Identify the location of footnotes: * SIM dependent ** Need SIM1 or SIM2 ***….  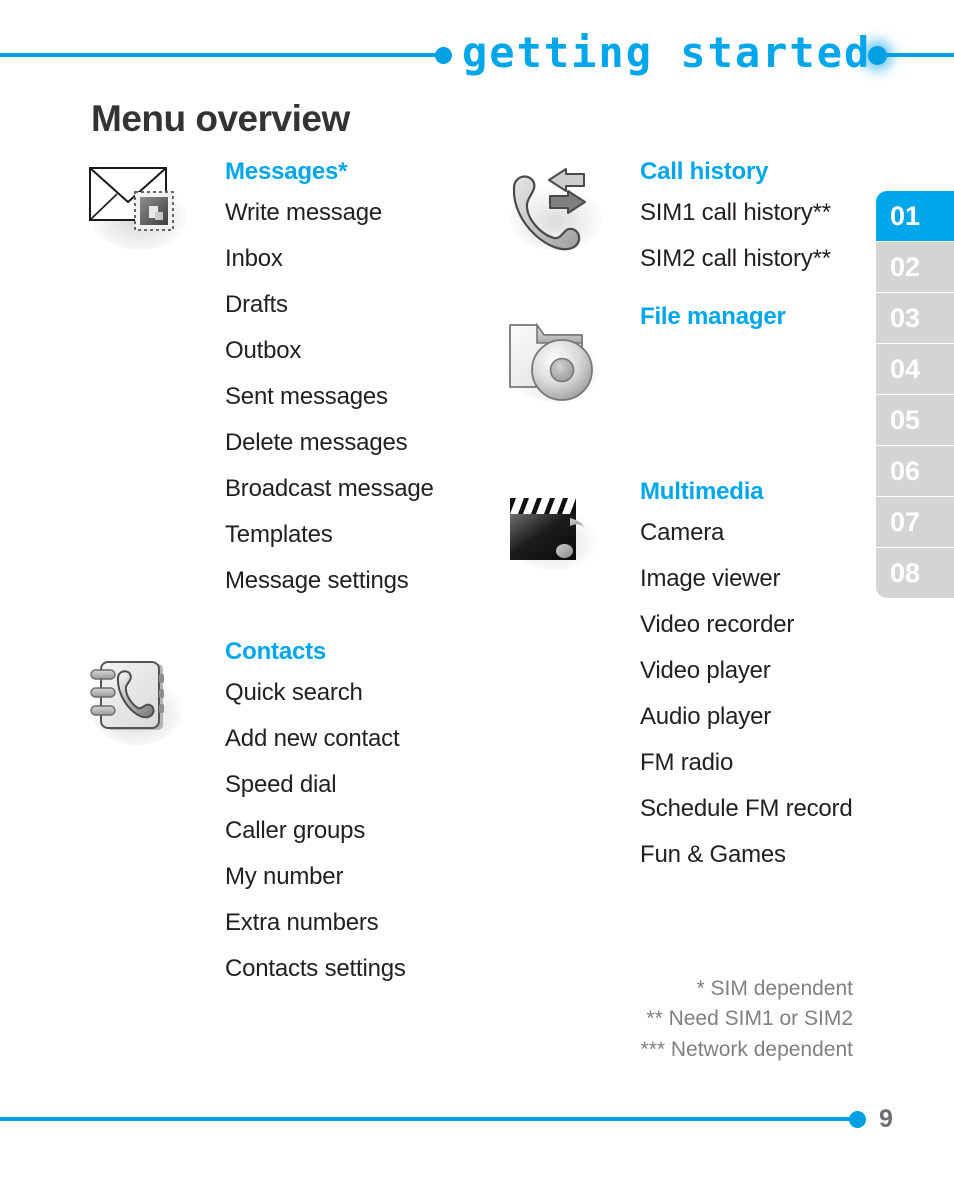
(747, 1019).